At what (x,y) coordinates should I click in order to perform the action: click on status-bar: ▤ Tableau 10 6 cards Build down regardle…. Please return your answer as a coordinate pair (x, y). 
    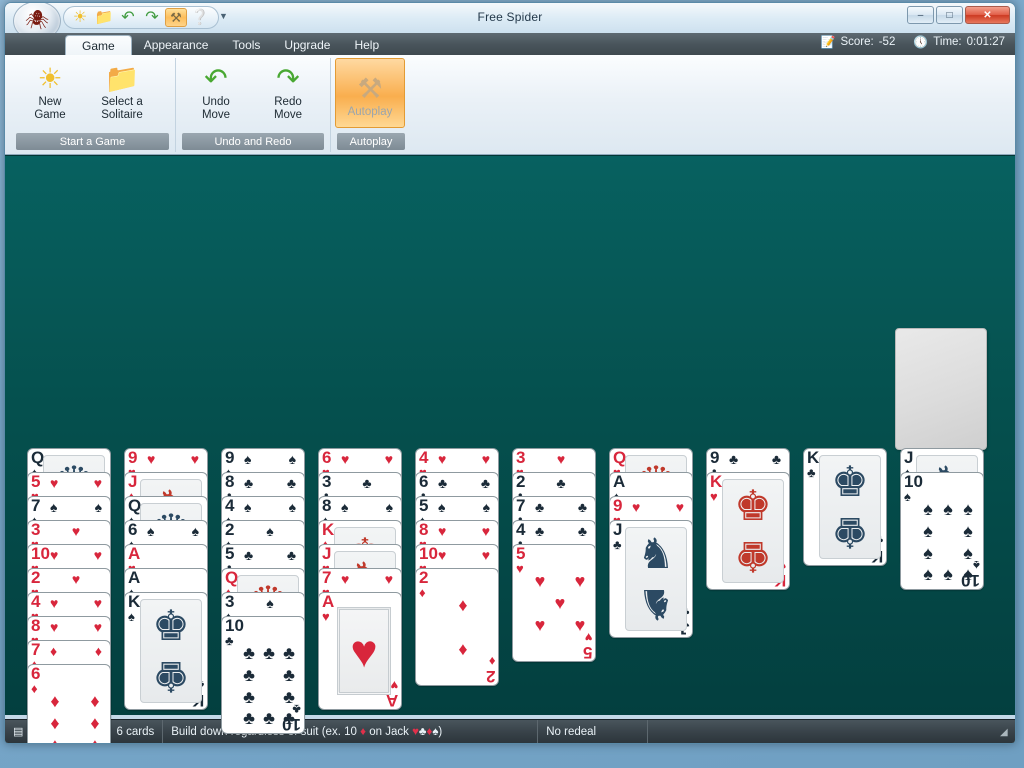
    Looking at the image, I should click on (510, 731).